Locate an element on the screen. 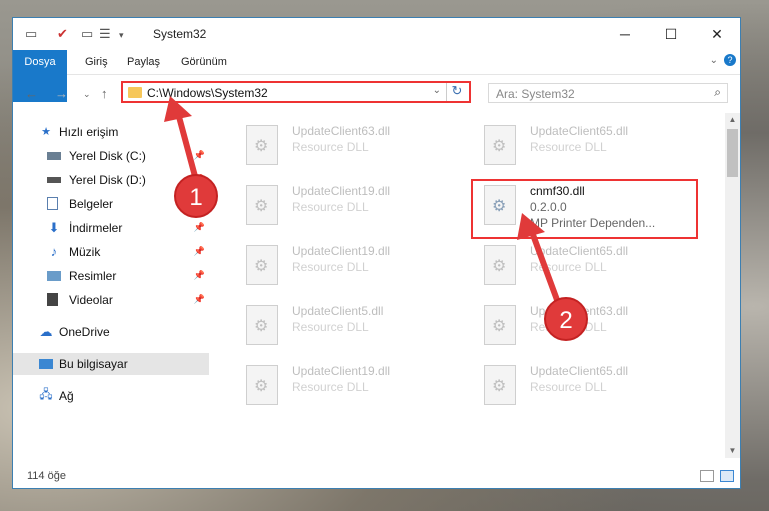  step-callout-1: 1 is located at coordinates (196, 196).